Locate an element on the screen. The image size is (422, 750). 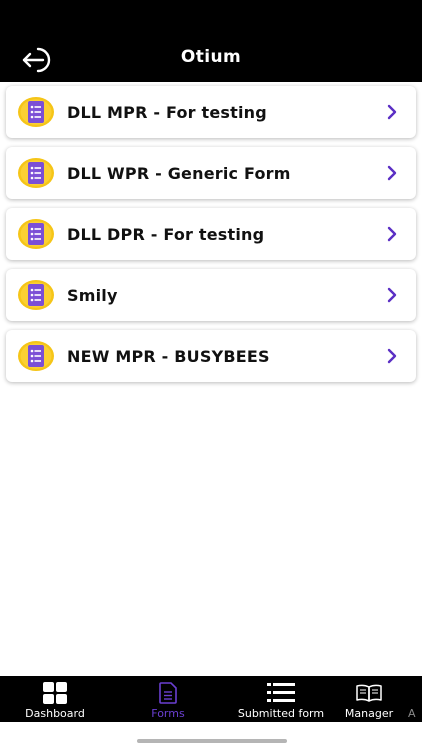
page-title: Otium is located at coordinates (211, 57).